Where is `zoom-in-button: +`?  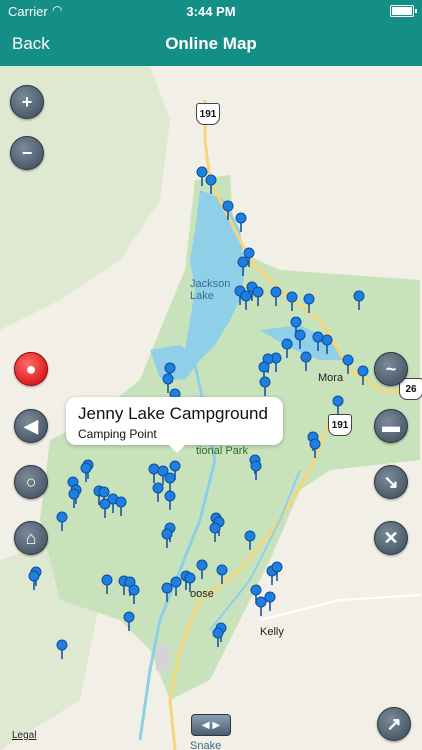 zoom-in-button: + is located at coordinates (27, 102).